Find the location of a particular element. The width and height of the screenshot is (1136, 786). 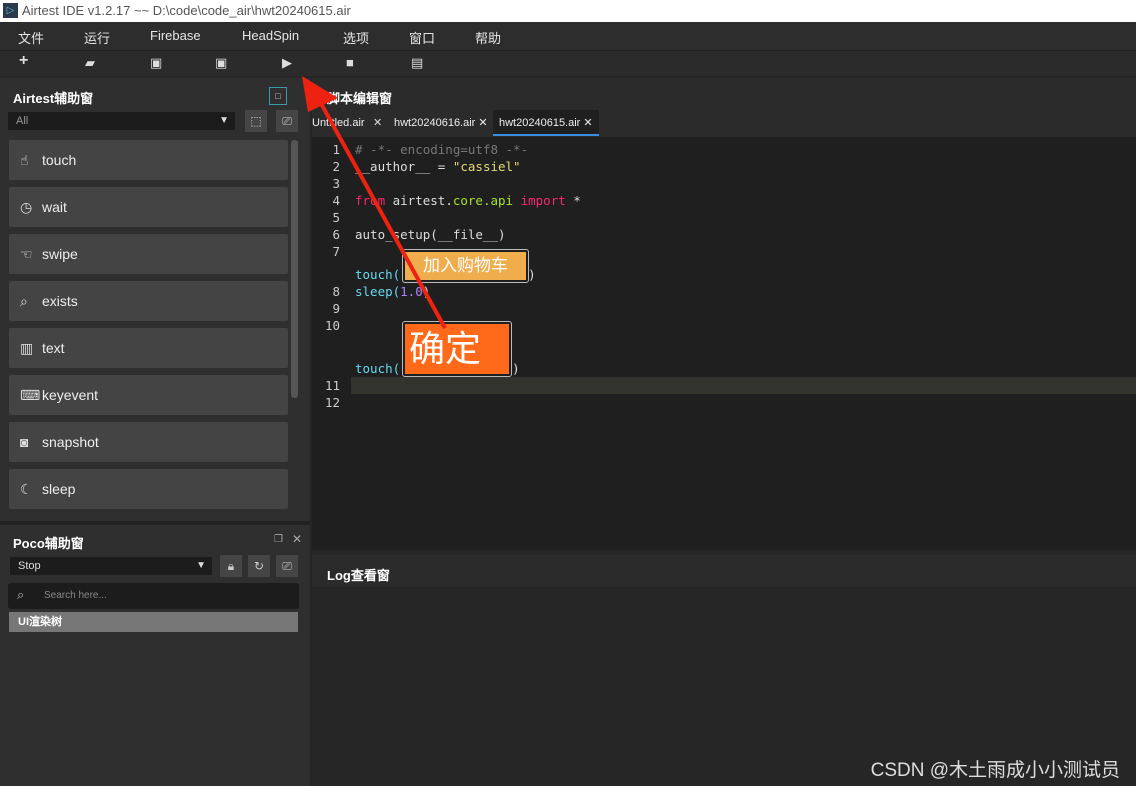

red-arrow-annotation is located at coordinates (374, 202).